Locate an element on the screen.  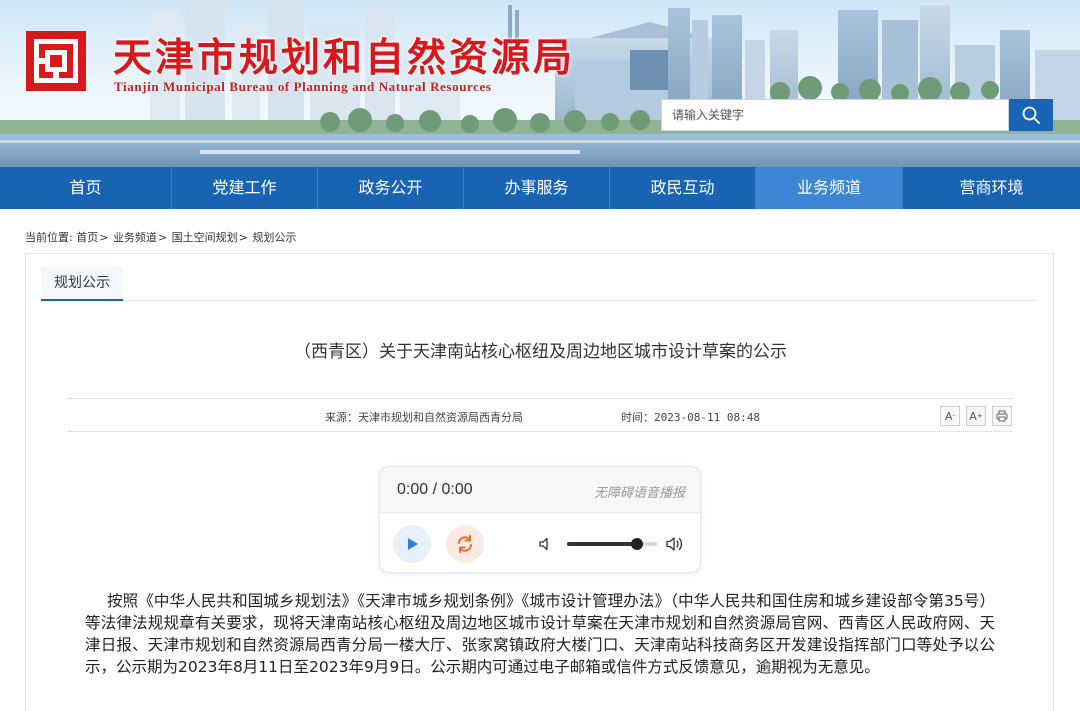
breadcrumb-link-home: 首页 is located at coordinates (87, 237).